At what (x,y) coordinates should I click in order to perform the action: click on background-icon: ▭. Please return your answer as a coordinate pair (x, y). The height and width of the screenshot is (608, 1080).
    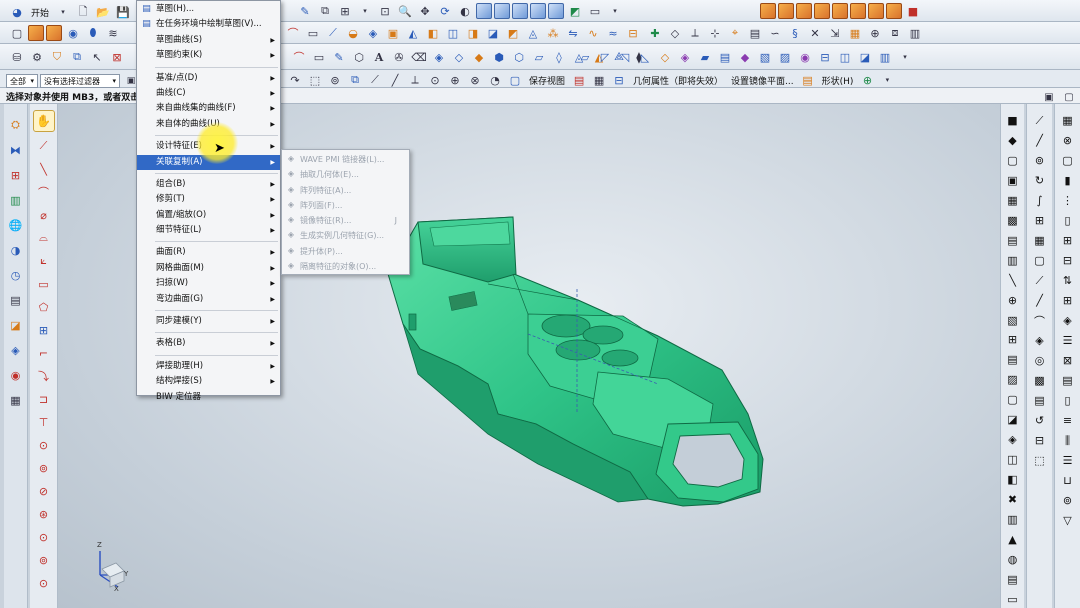
    Looking at the image, I should click on (595, 11).